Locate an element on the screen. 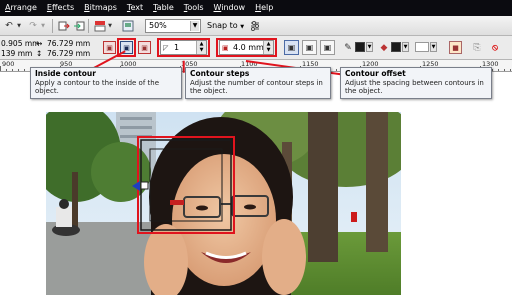  menu-help: Help is located at coordinates (264, 8).